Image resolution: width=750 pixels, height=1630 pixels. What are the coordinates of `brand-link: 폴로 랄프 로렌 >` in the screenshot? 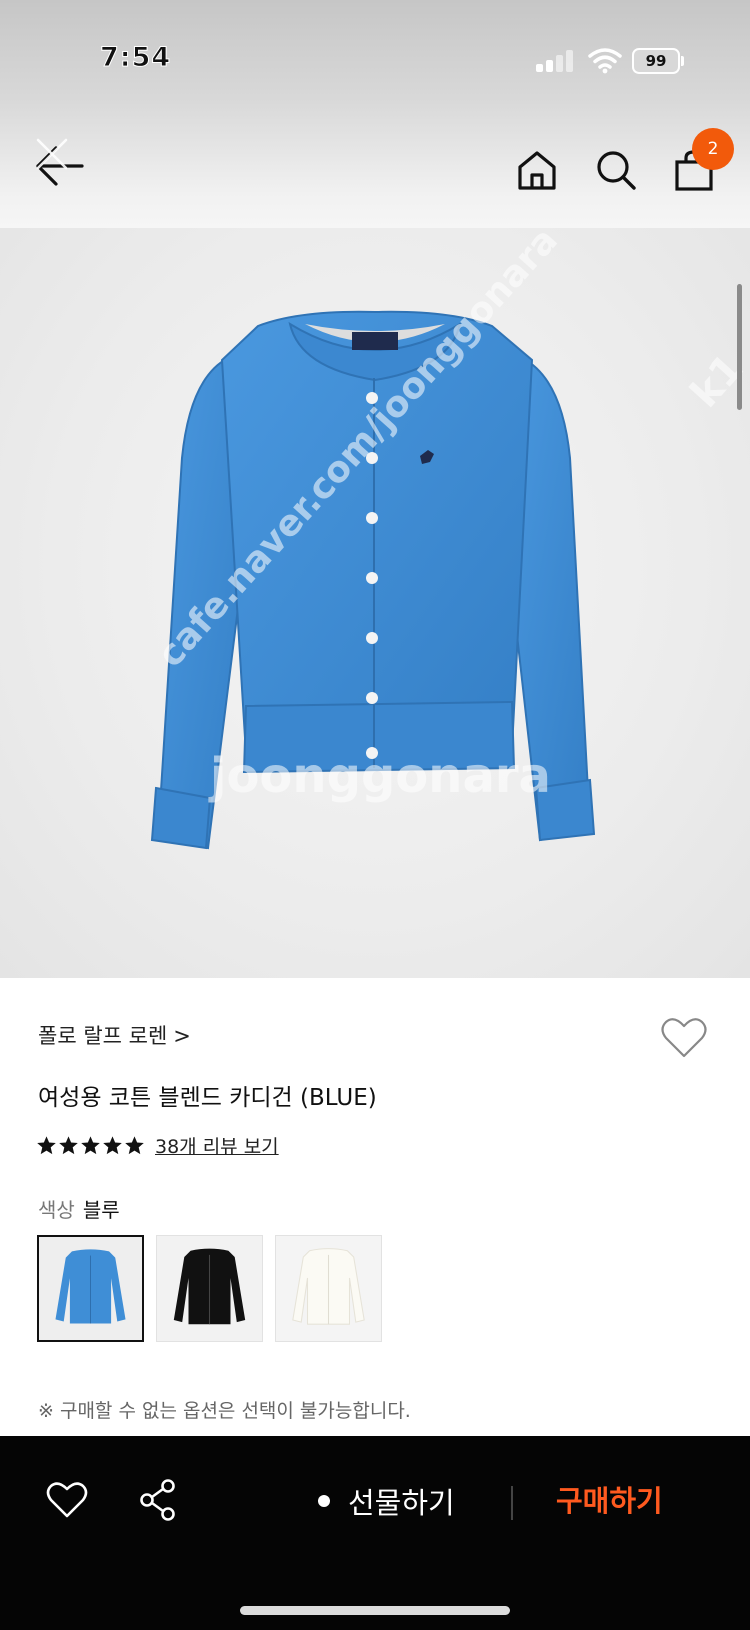 It's located at (114, 1035).